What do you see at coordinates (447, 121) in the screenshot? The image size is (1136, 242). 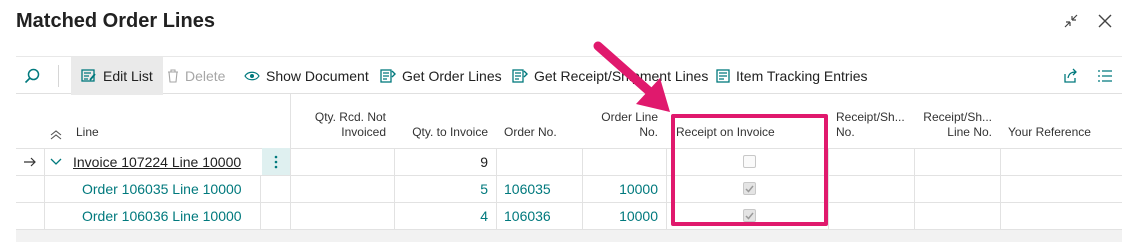 I see `column-header-qty-to-invoice: Qty. to Invoice` at bounding box center [447, 121].